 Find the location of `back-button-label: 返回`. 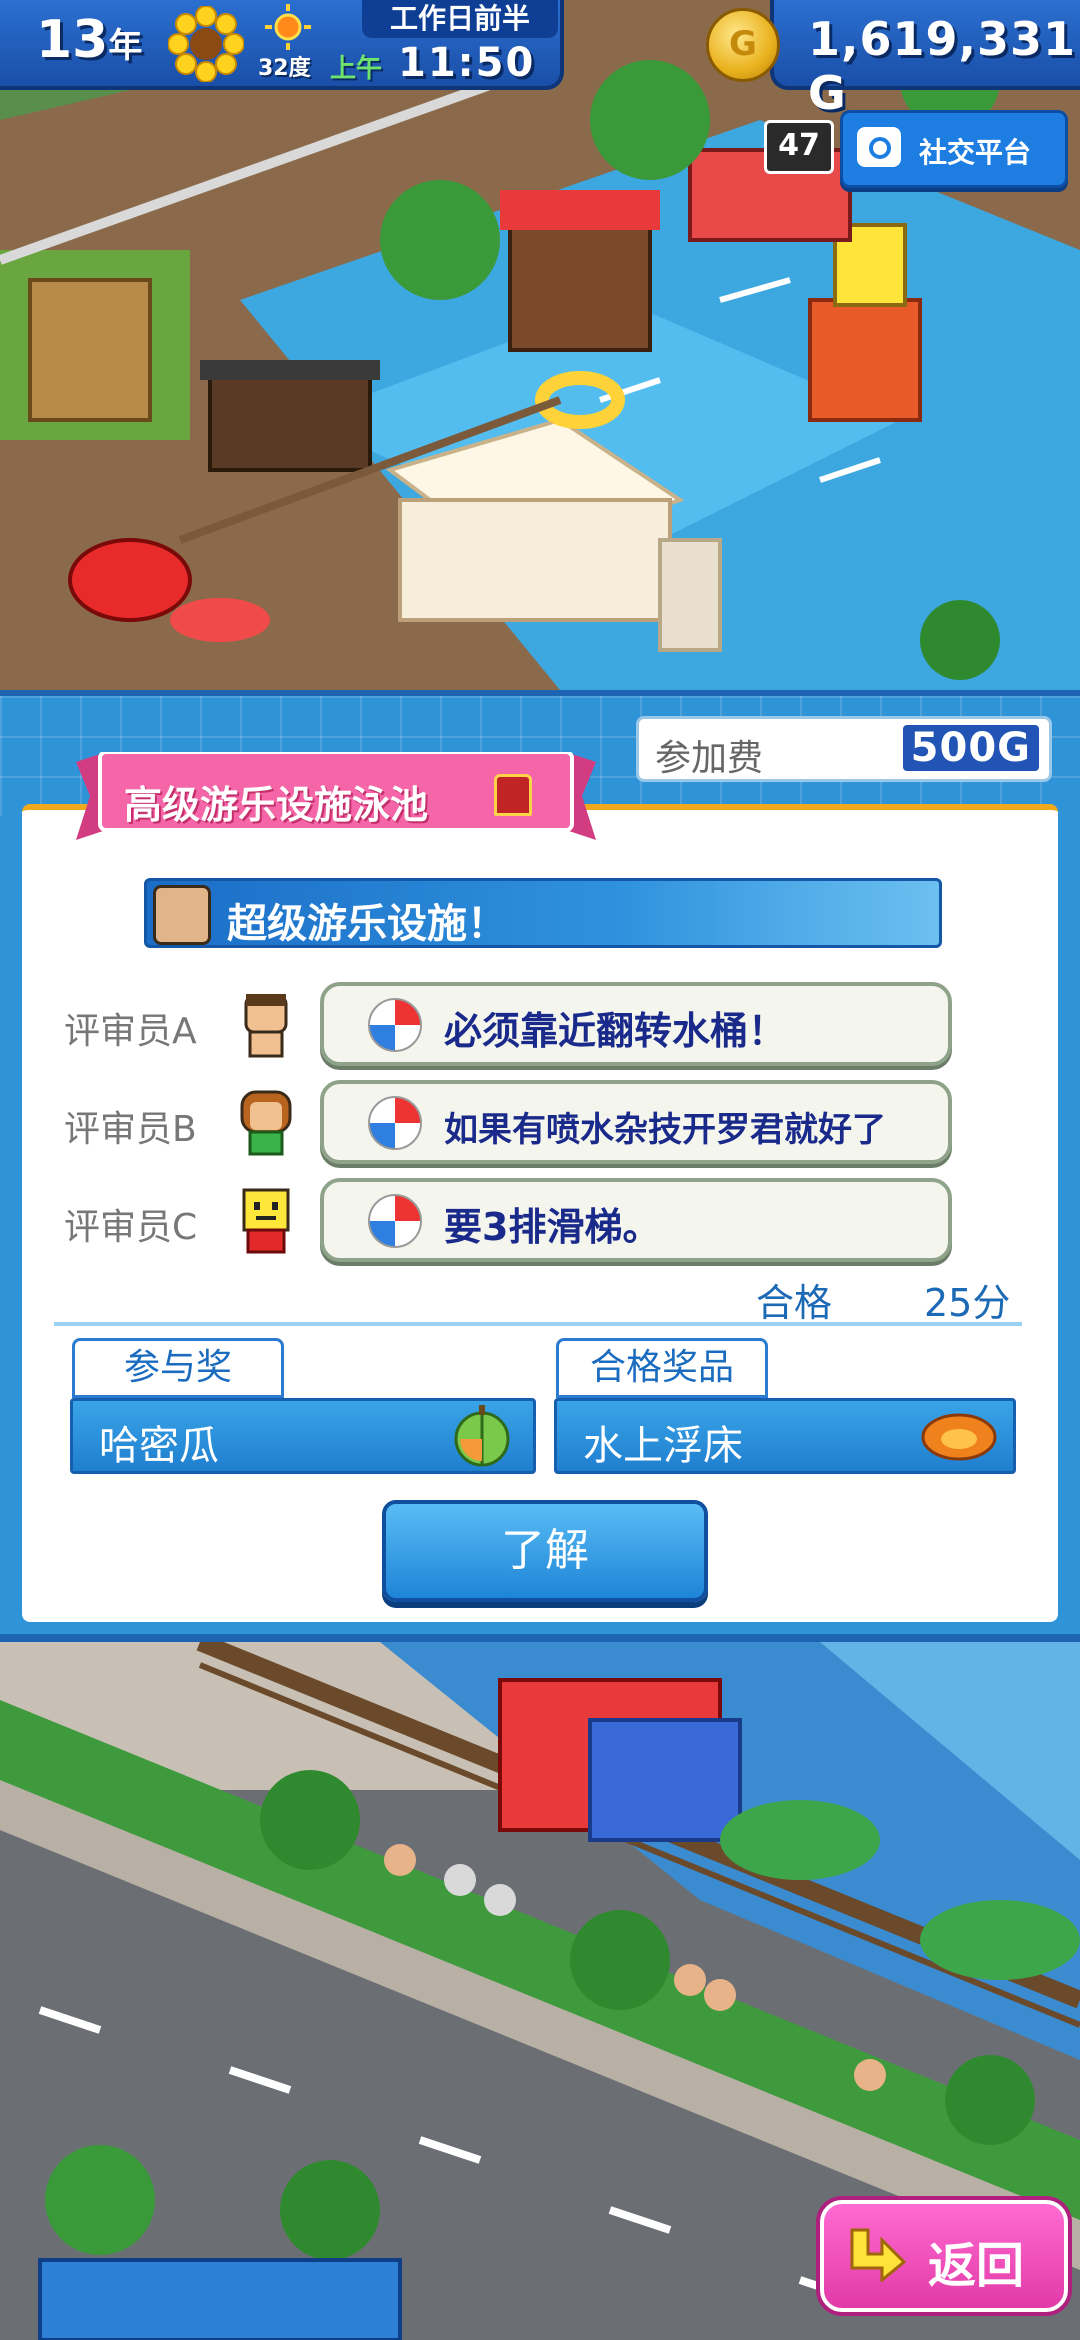

back-button-label: 返回 is located at coordinates (976, 2266).